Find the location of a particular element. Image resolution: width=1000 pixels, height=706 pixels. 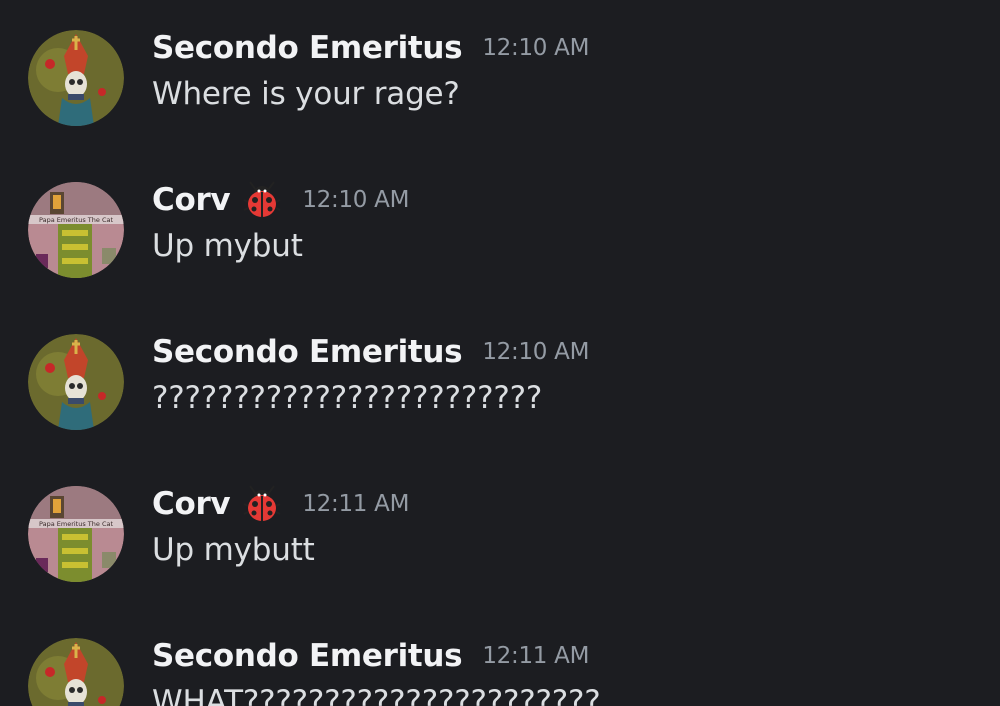

message-content: ???????????????????????? is located at coordinates (347, 398).